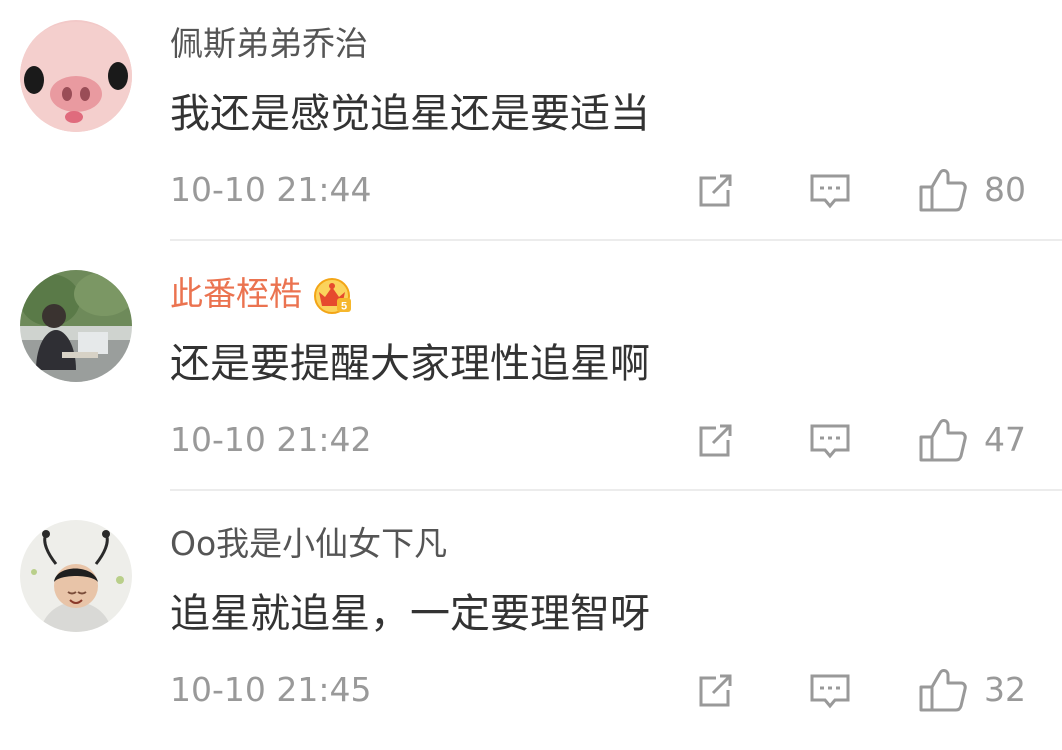 This screenshot has height=750, width=1062. I want to click on svg-text: 5, so click(344, 307).